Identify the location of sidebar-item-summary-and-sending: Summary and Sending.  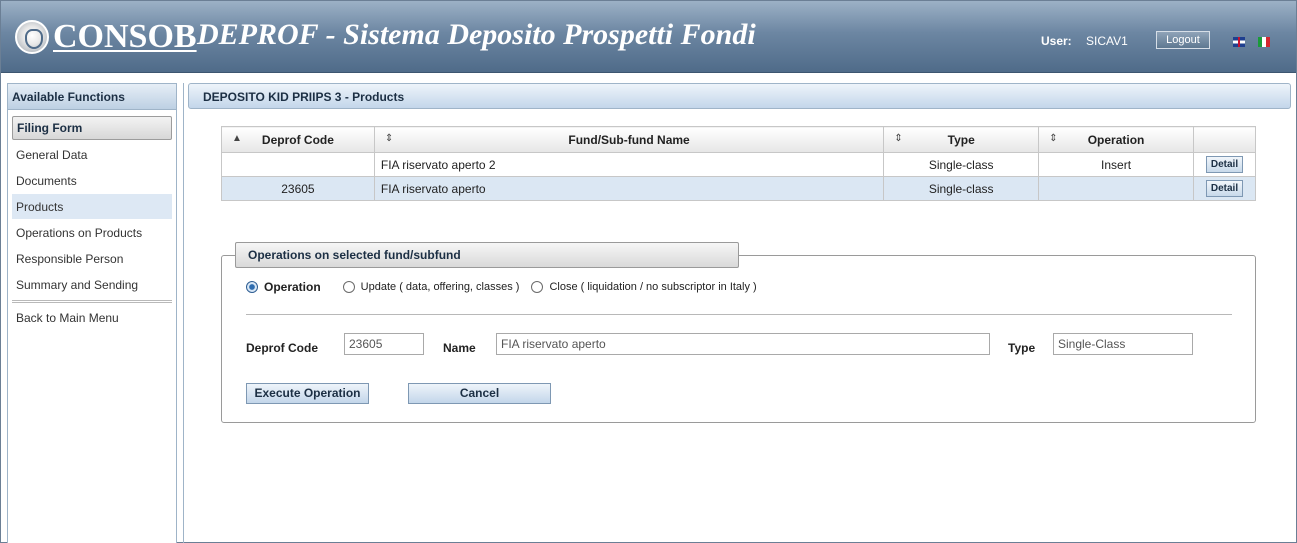
(92, 285).